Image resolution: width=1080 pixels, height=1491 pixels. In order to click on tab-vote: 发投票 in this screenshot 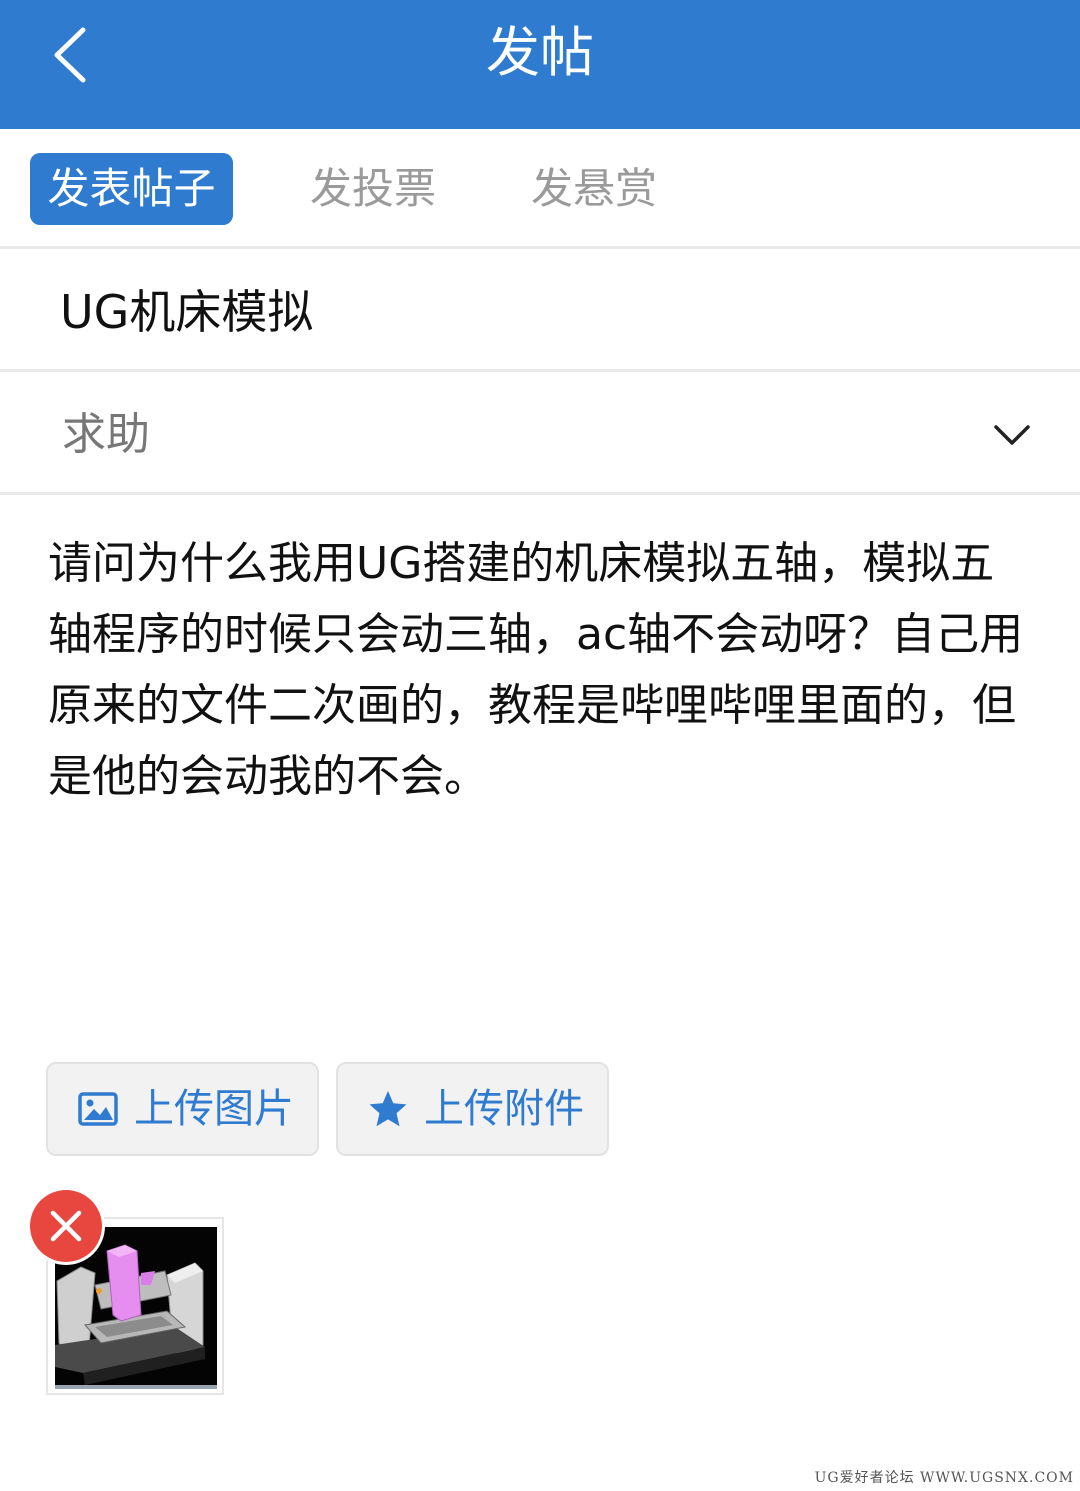, I will do `click(373, 189)`.